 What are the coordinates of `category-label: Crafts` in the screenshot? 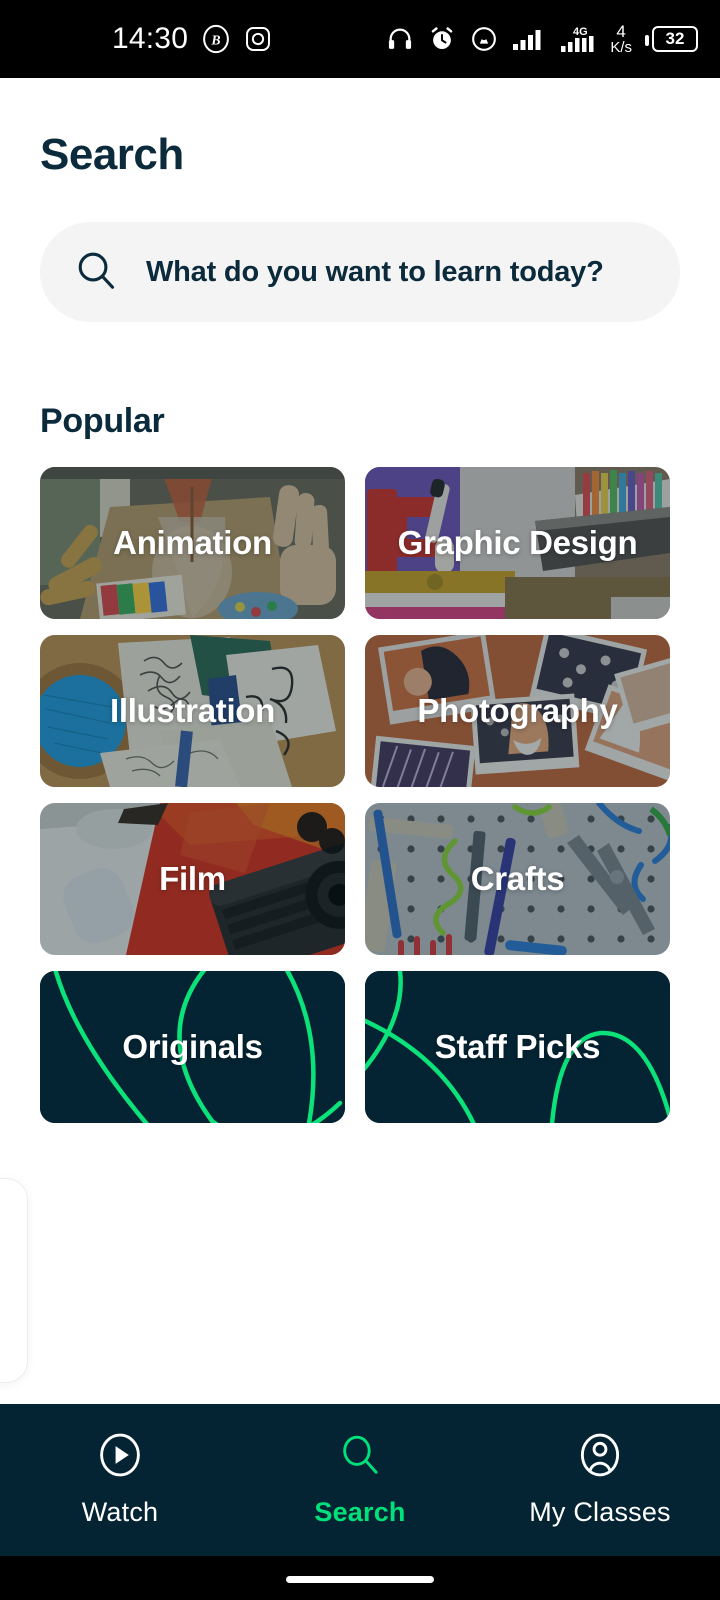 It's located at (517, 879).